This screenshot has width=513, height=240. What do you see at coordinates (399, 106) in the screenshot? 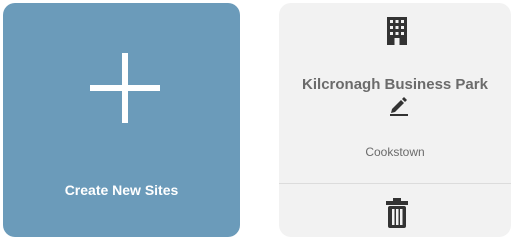
I see `pencil-icon` at bounding box center [399, 106].